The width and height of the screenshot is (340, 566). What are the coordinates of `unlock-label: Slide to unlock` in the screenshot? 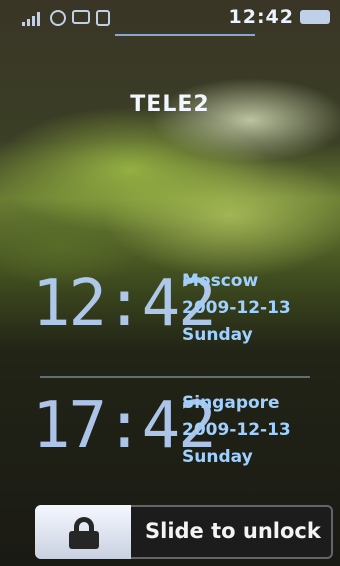 It's located at (233, 531).